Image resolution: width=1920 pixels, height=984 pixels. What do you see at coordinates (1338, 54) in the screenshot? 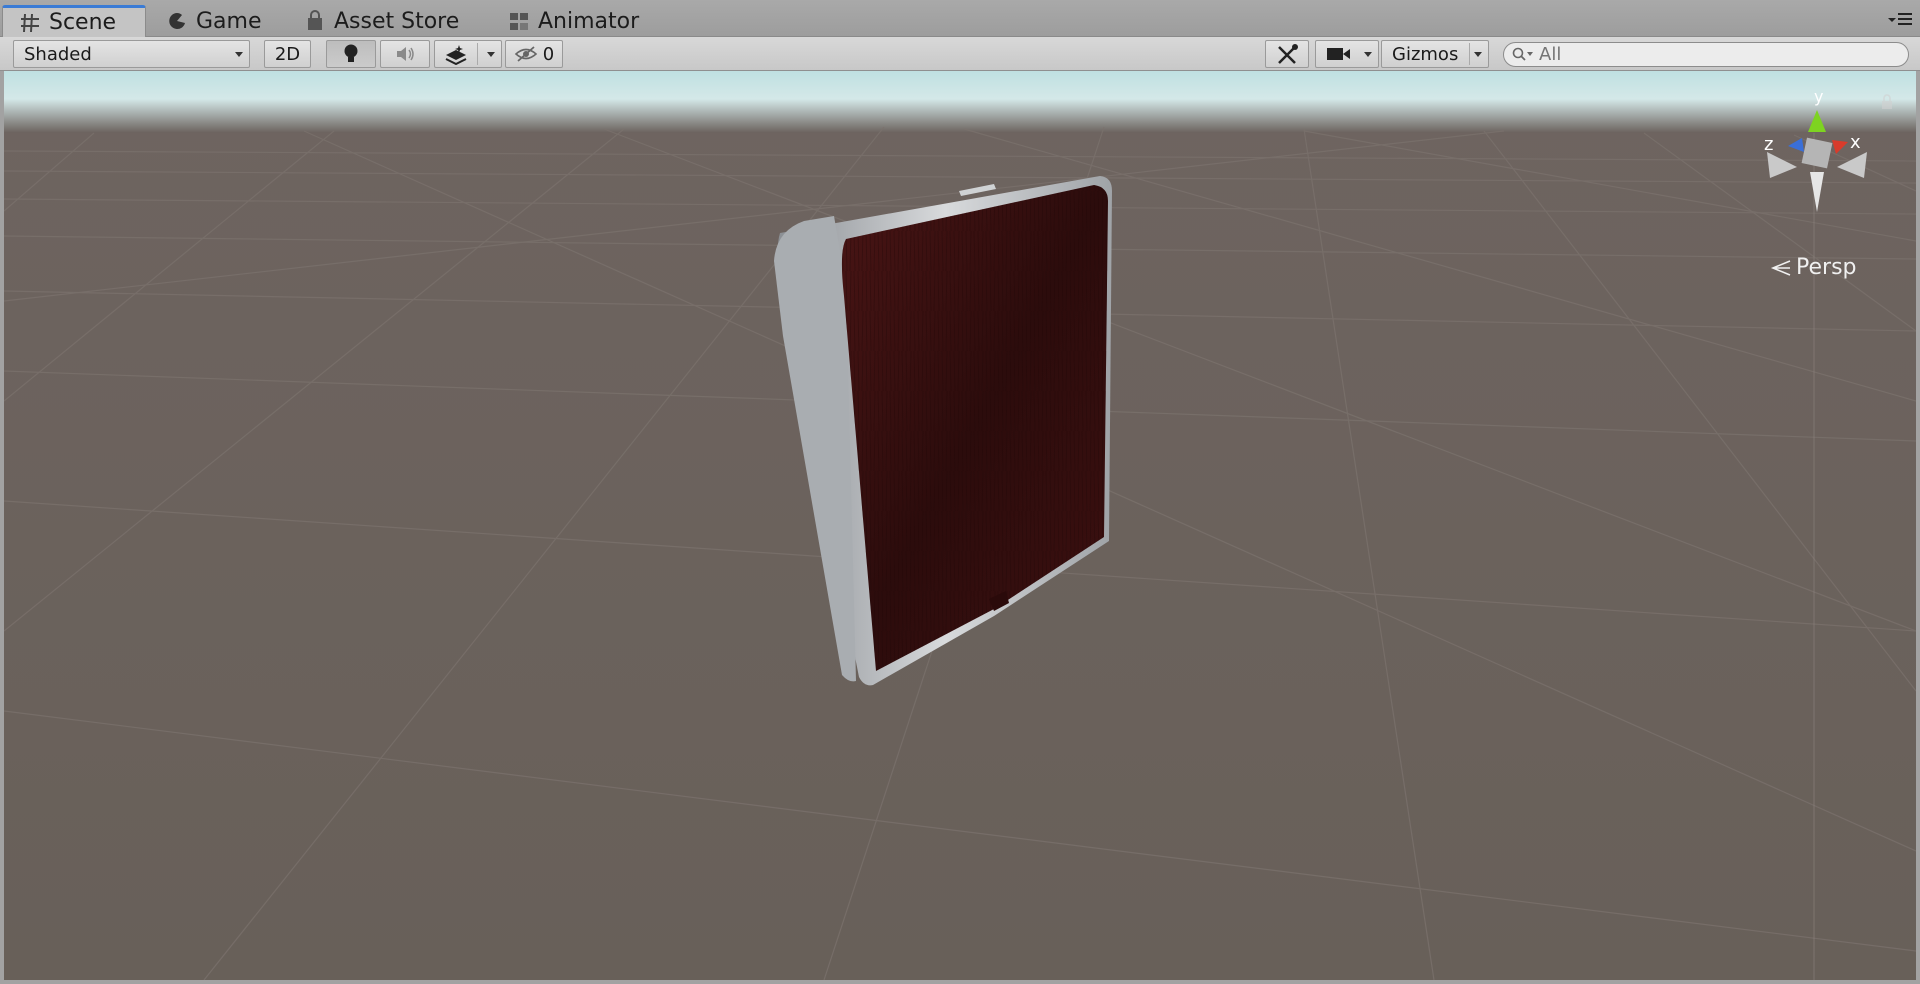
I see `camera-icon` at bounding box center [1338, 54].